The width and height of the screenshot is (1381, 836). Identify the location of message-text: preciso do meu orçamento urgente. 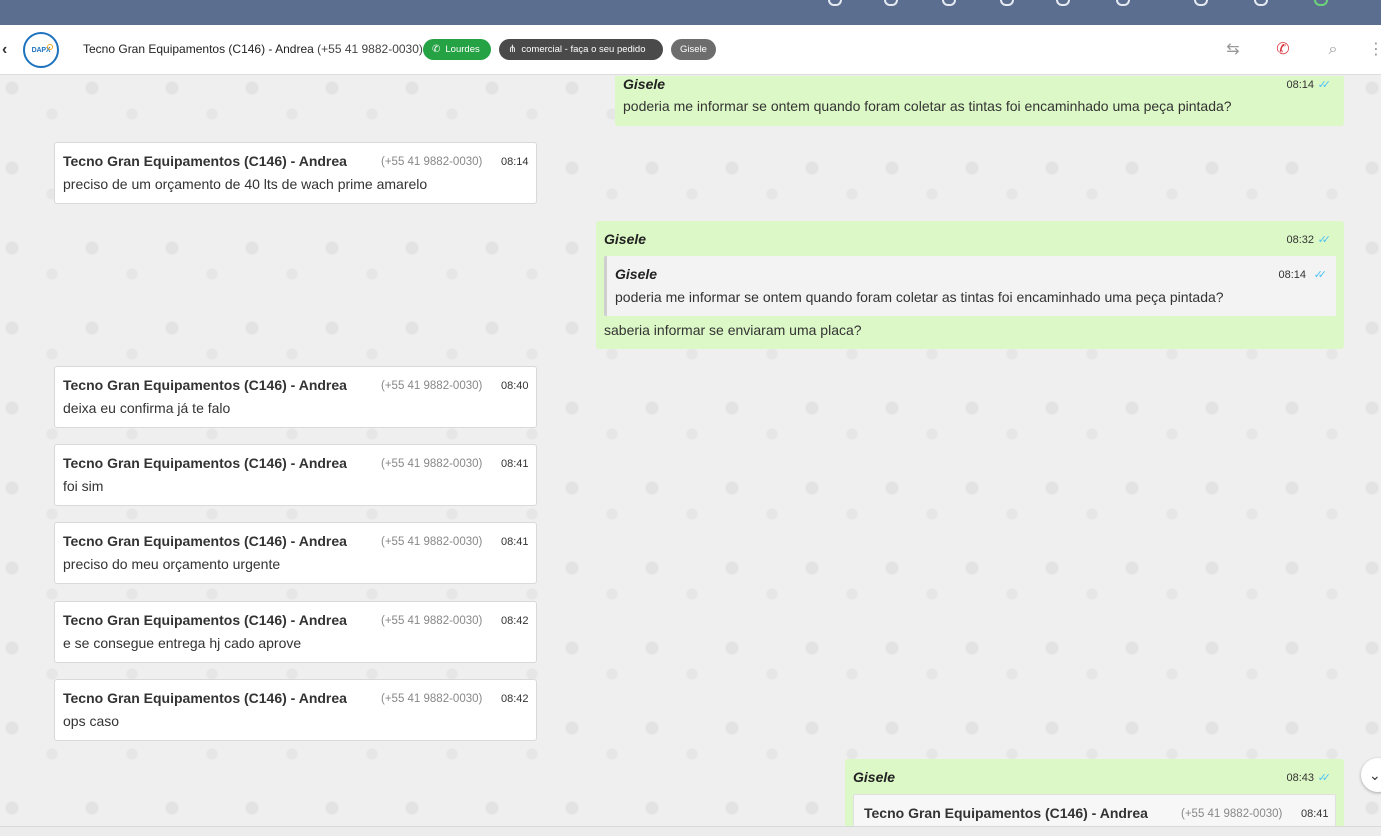
(172, 564).